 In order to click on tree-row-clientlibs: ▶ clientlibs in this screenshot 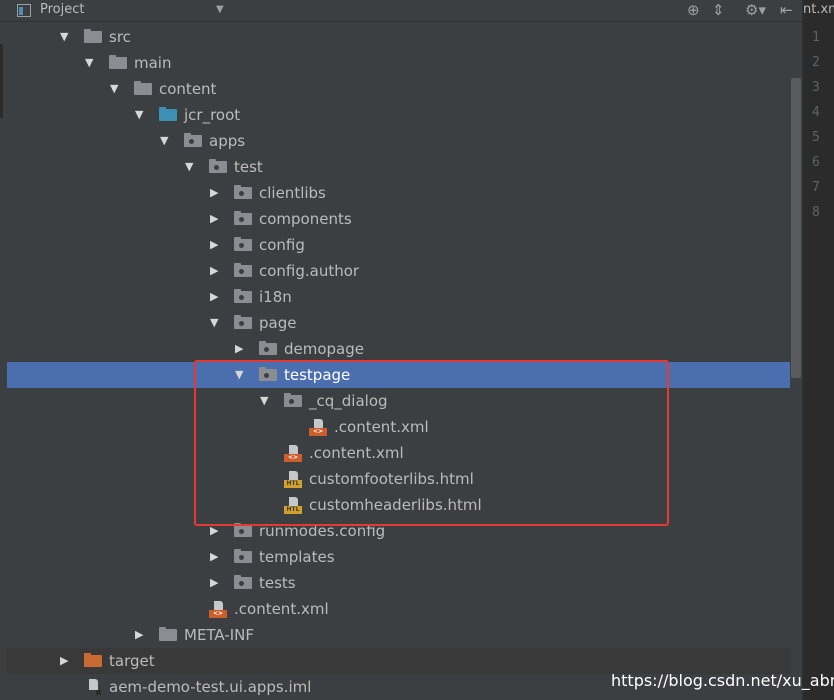, I will do `click(398, 193)`.